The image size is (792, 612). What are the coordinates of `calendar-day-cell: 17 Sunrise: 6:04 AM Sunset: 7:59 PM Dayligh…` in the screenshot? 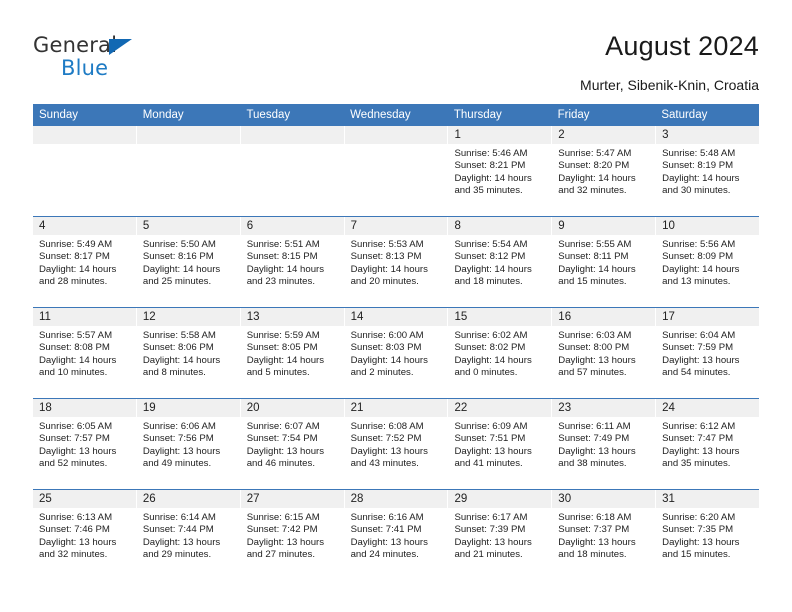 It's located at (708, 353).